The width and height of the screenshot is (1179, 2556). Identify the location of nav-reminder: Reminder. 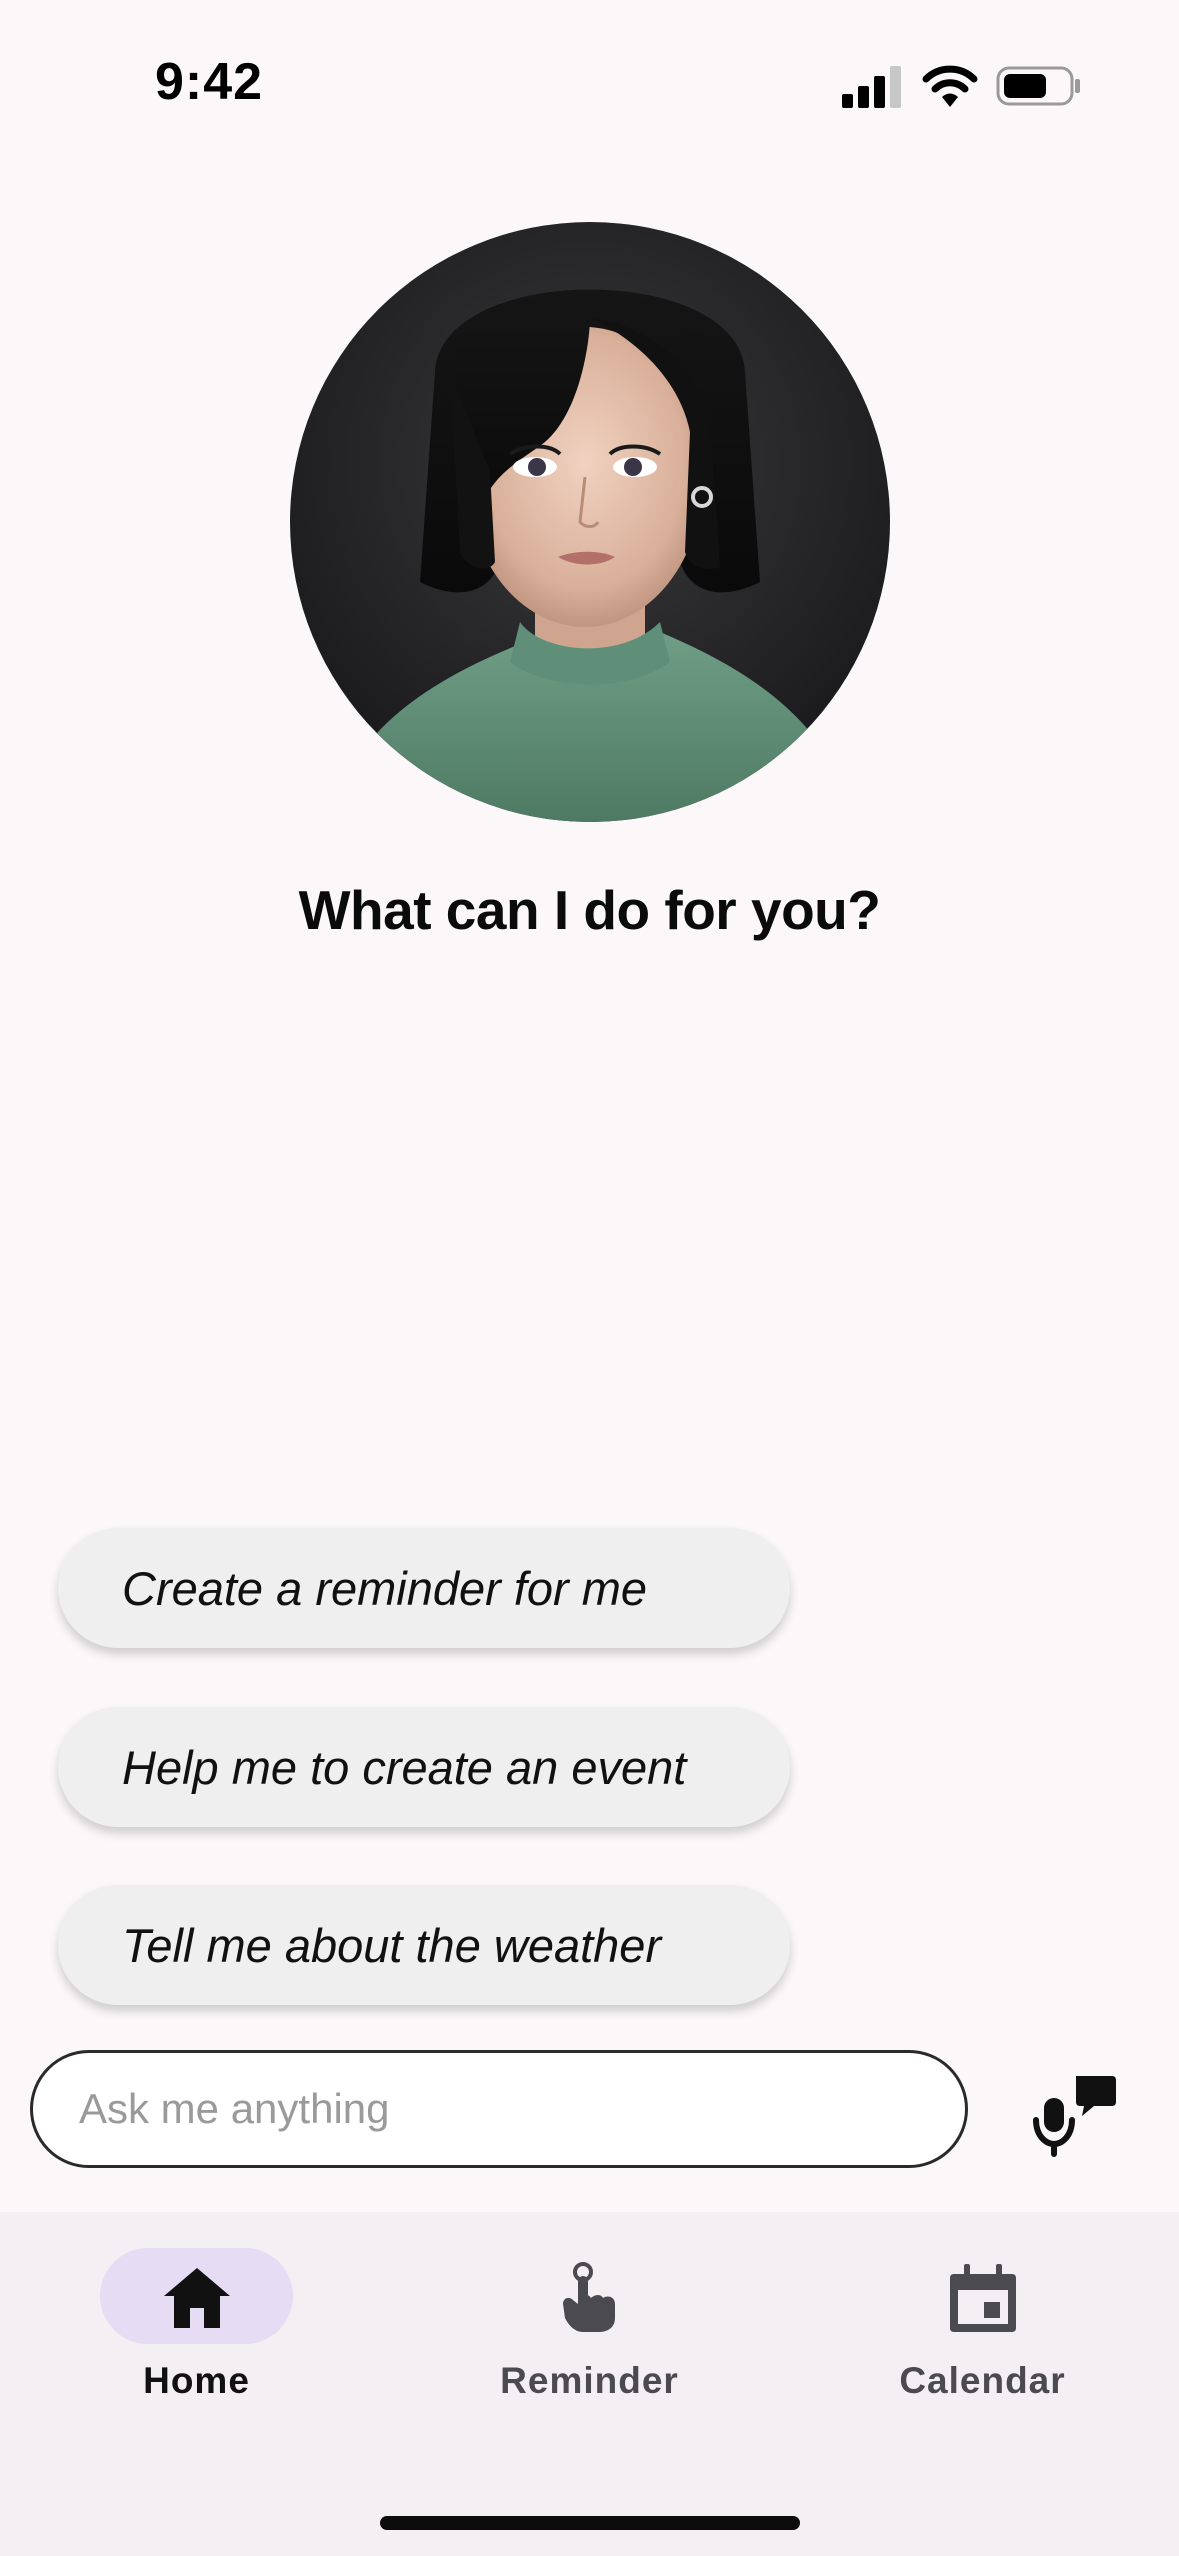
(589, 2322).